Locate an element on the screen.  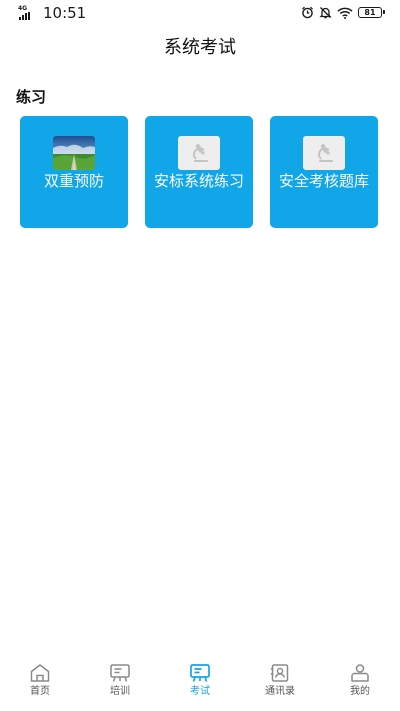
nav-label-exam: 考试 is located at coordinates (200, 691).